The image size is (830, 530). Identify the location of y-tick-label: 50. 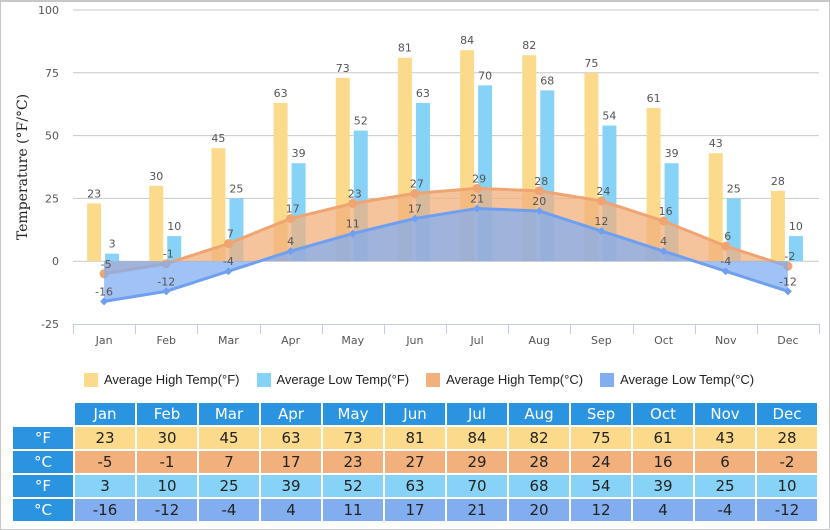
(52, 136).